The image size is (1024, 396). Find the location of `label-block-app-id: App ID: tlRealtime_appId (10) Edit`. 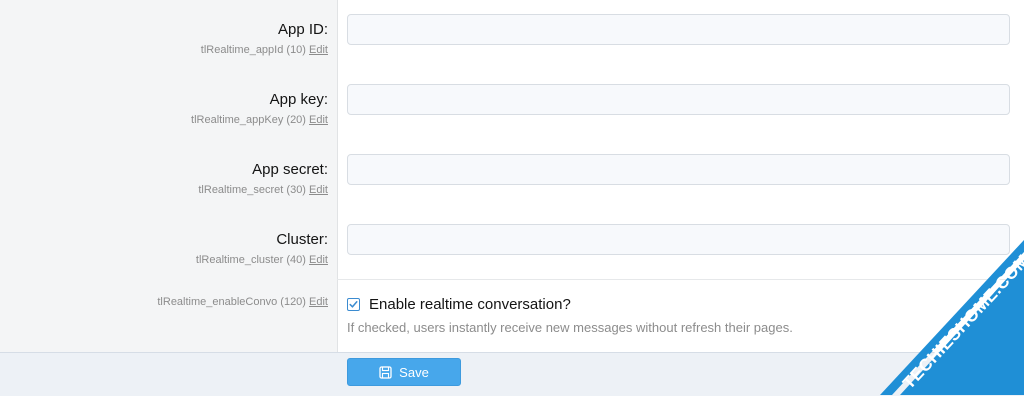

label-block-app-id: App ID: tlRealtime_appId (10) Edit is located at coordinates (264, 39).